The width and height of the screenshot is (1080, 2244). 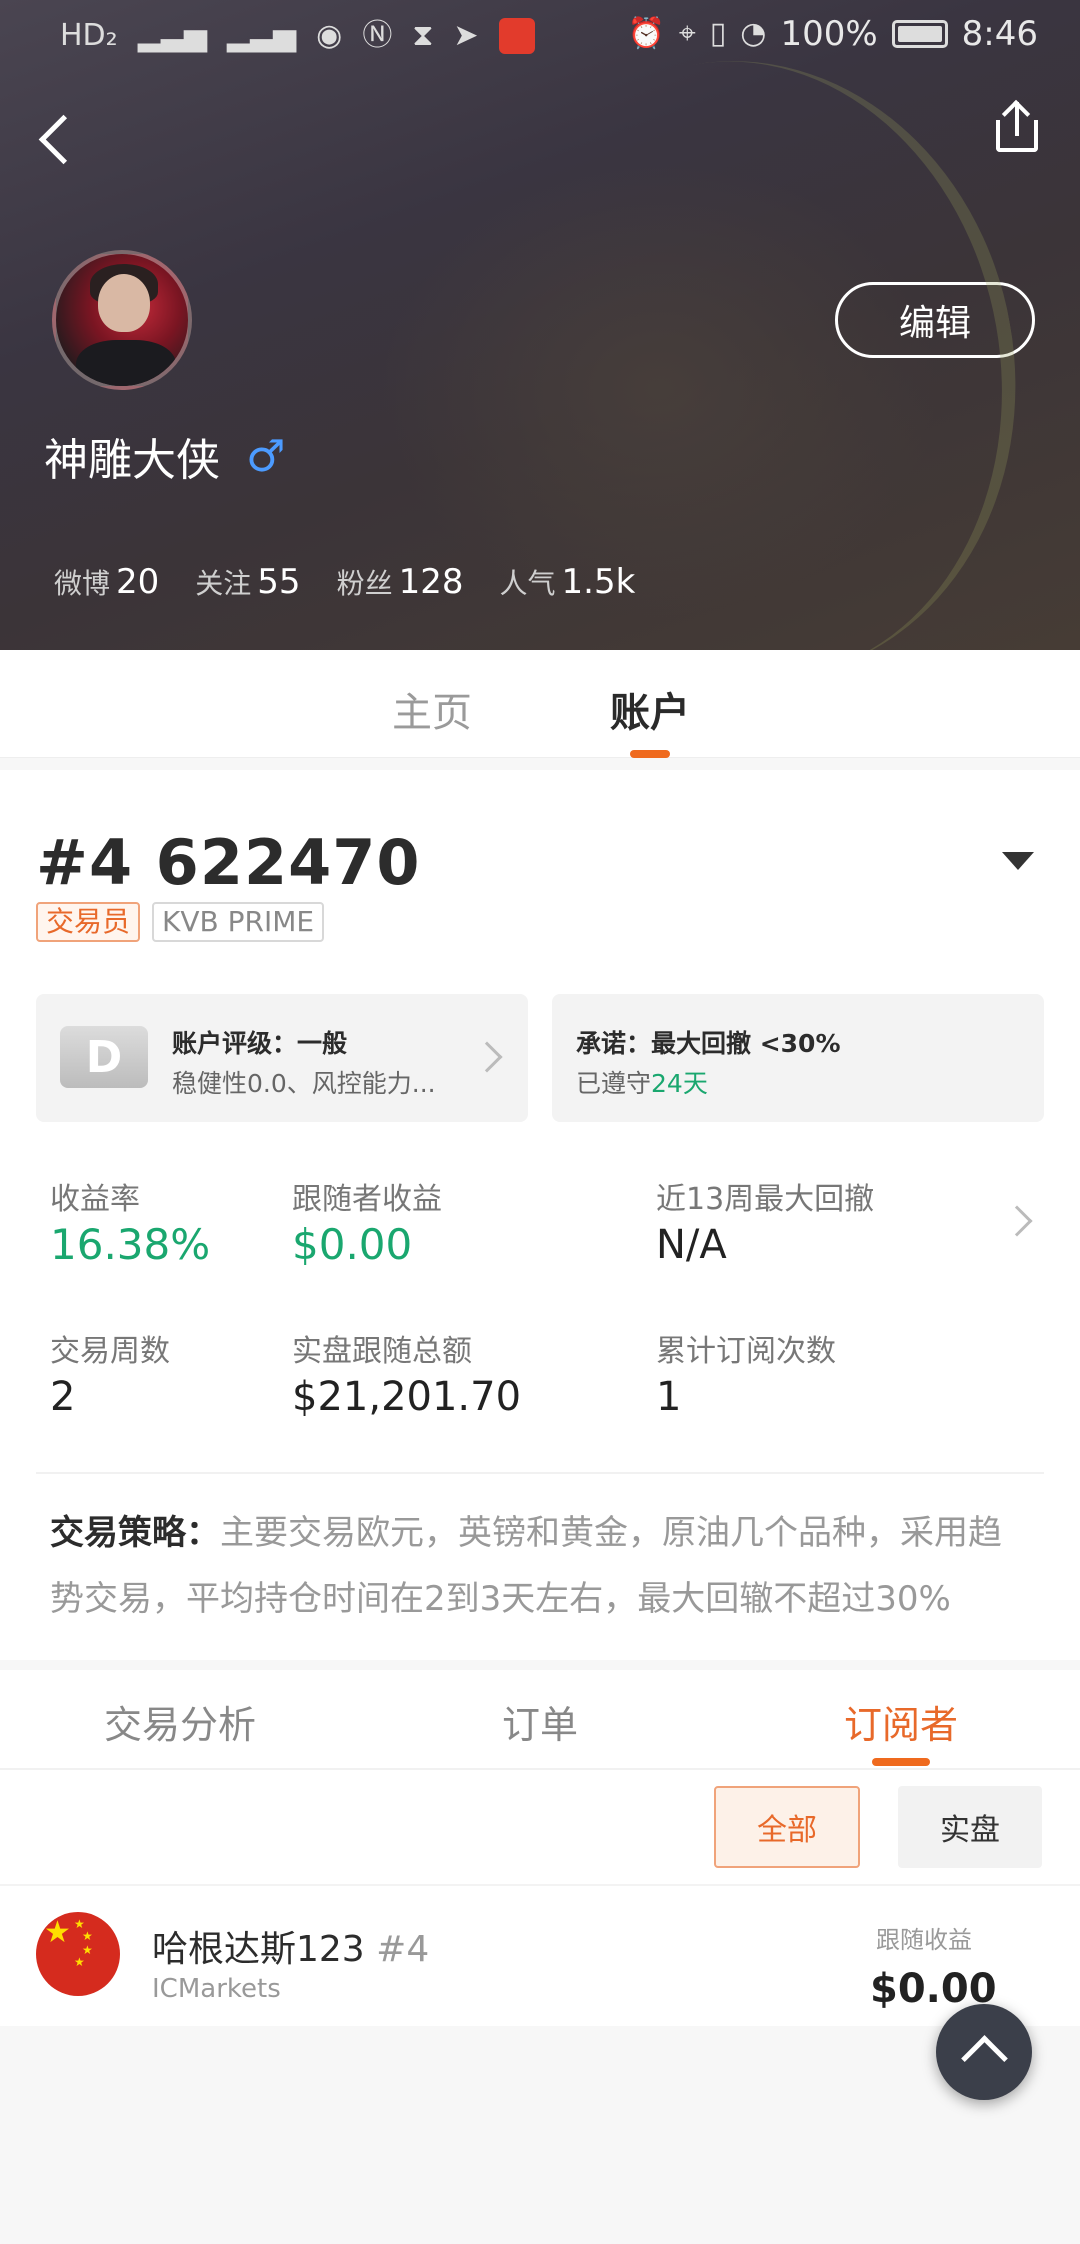 I want to click on hd-icon: HD₂, so click(x=89, y=35).